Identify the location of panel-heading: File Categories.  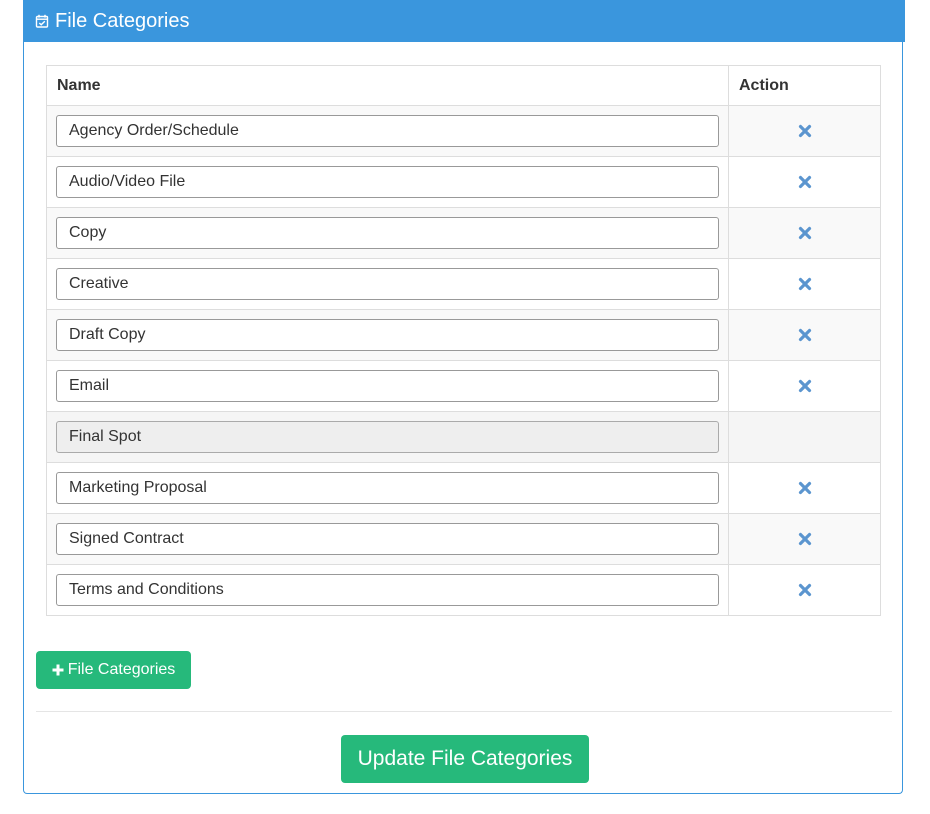
(464, 21).